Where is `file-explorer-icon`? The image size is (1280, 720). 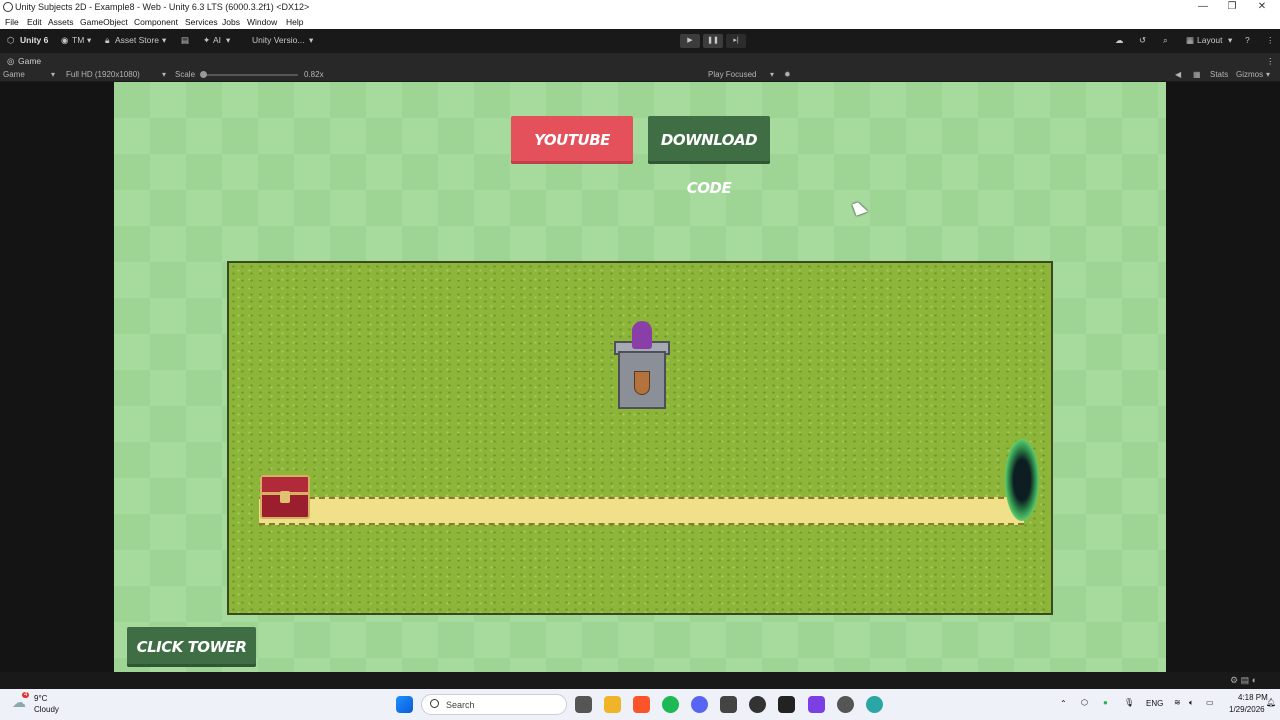
file-explorer-icon is located at coordinates (612, 704).